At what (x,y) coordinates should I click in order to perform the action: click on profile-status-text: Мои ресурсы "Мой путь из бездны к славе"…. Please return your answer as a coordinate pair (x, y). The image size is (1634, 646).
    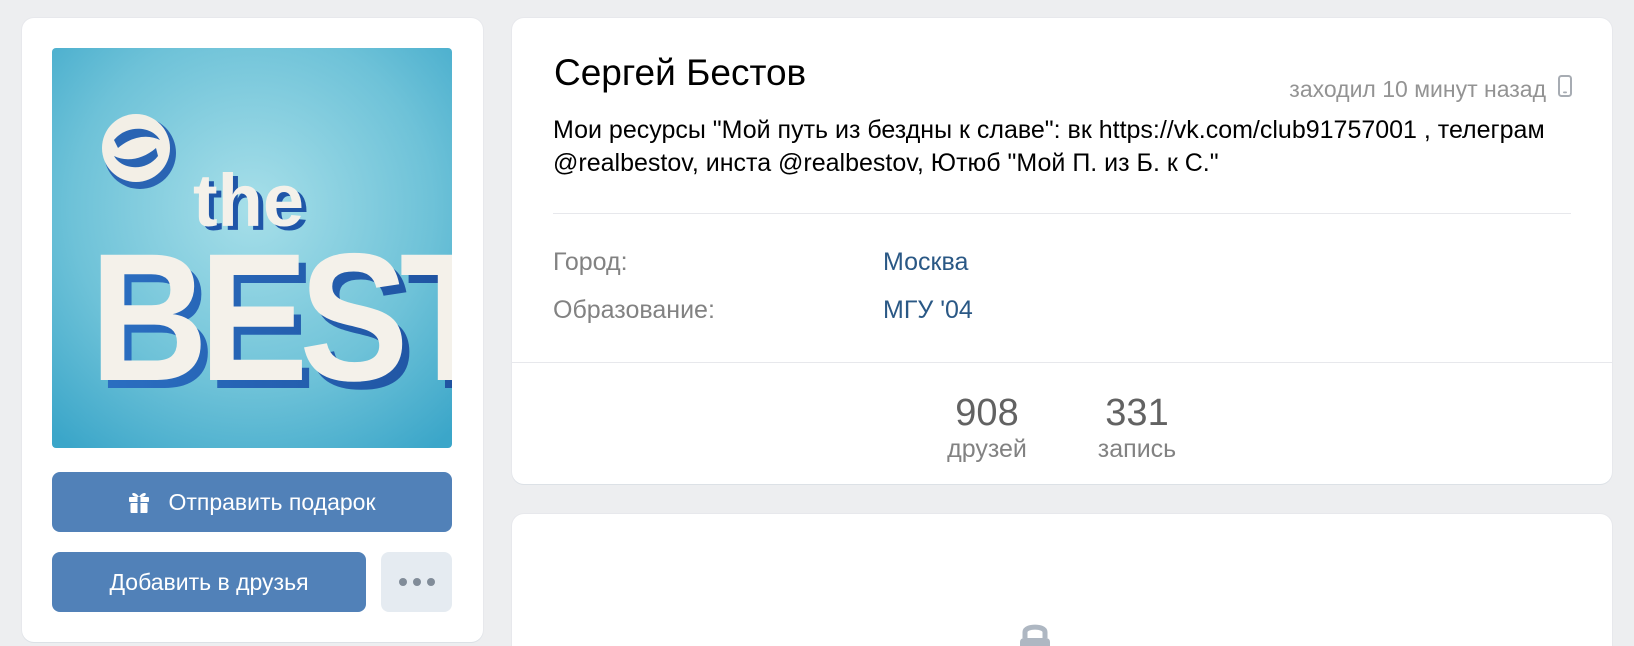
    Looking at the image, I should click on (1049, 146).